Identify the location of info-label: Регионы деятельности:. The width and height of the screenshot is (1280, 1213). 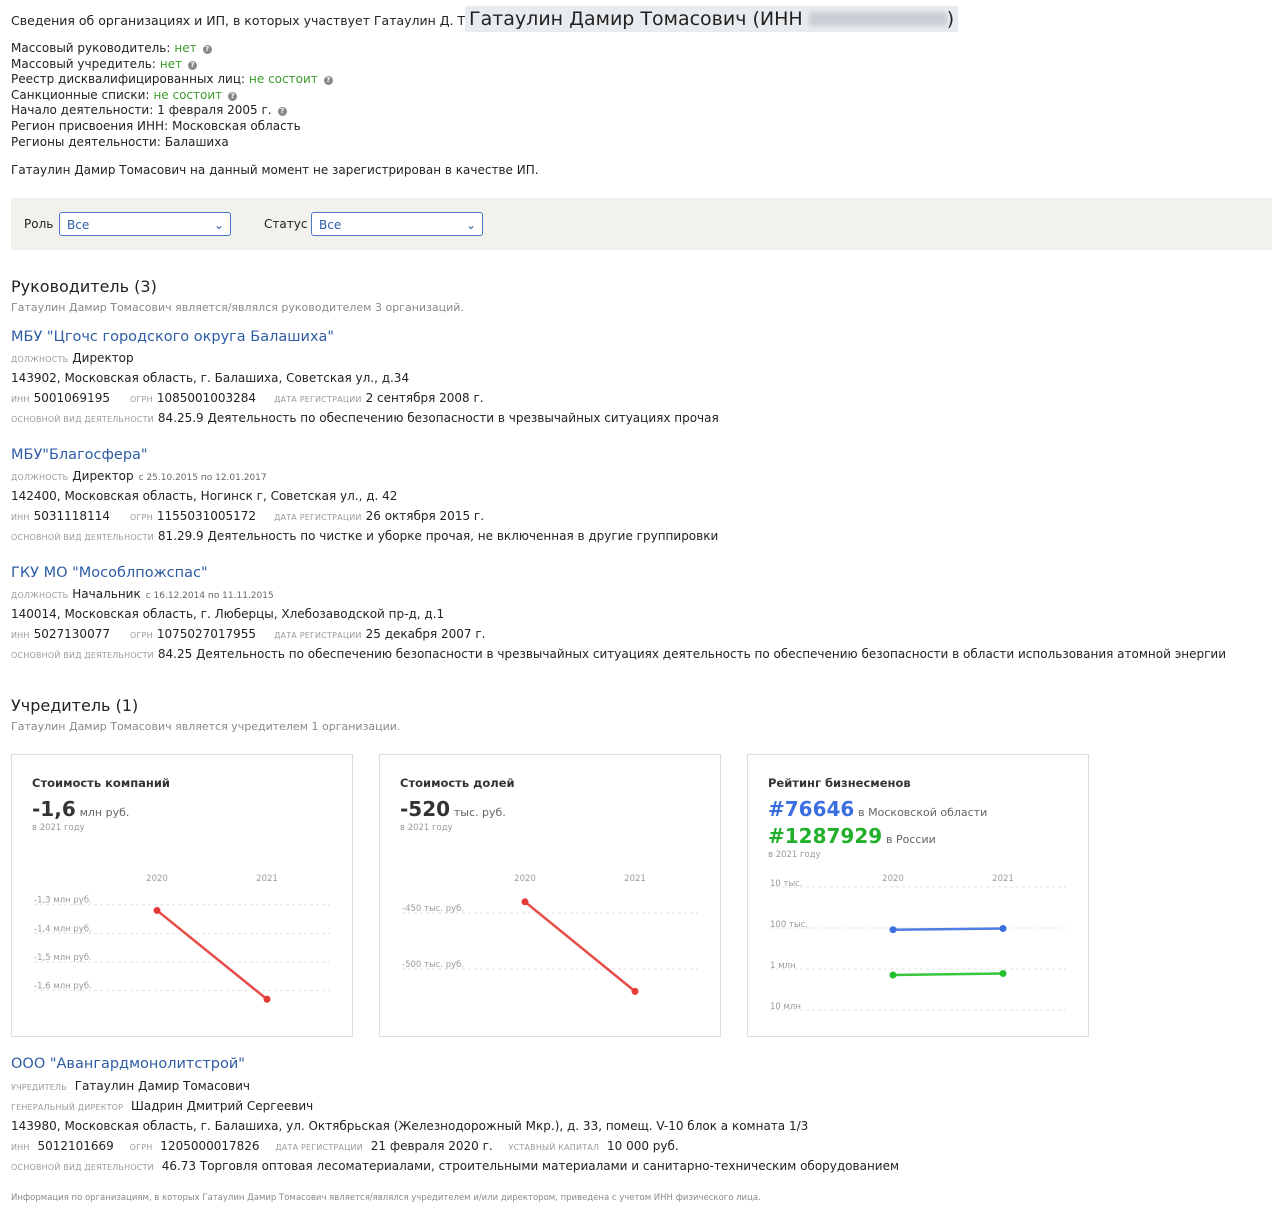
(86, 141).